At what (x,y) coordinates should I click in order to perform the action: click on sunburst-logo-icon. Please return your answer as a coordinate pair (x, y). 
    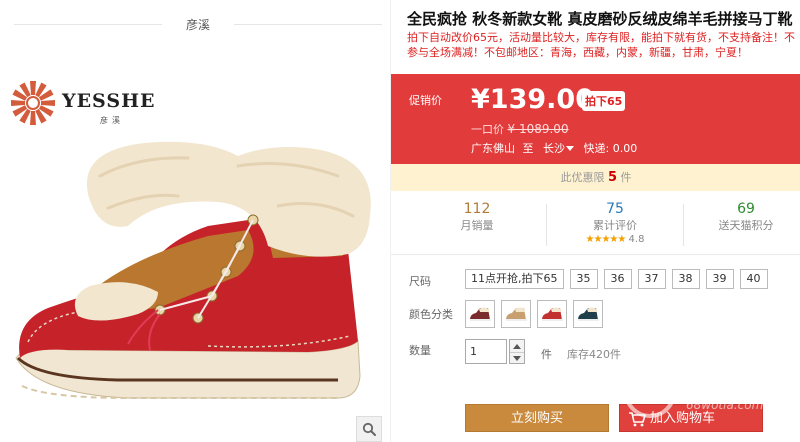
    Looking at the image, I should click on (33, 103).